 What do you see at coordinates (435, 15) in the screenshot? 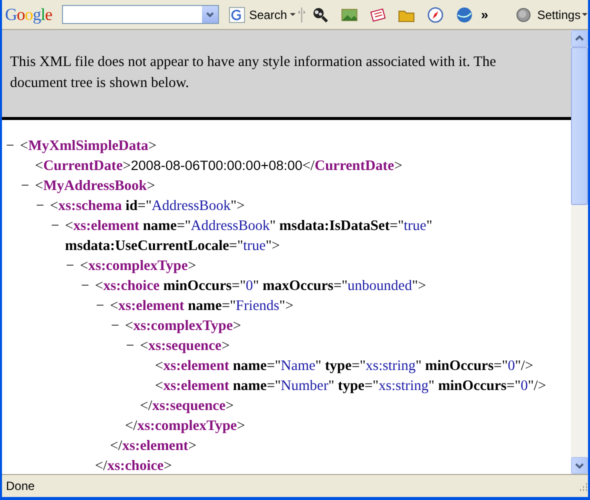
I see `compass-icon` at bounding box center [435, 15].